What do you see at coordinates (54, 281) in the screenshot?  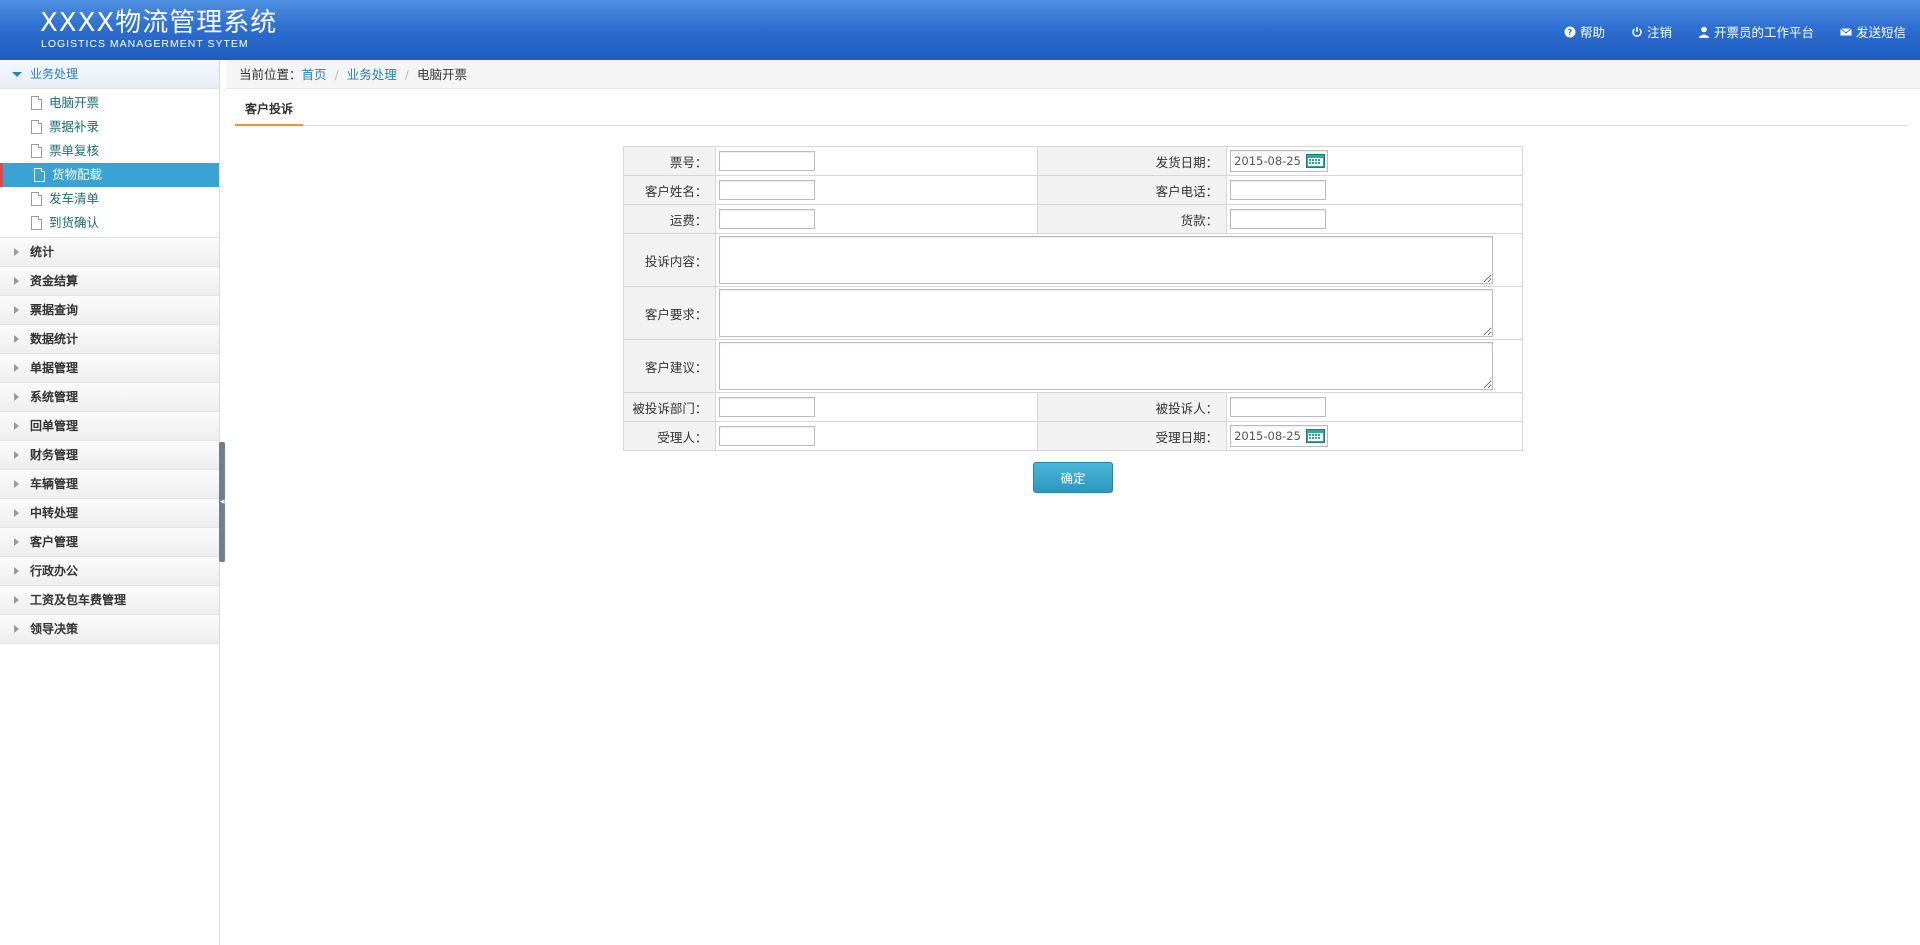 I see `sidebar-group-label: 资金结算` at bounding box center [54, 281].